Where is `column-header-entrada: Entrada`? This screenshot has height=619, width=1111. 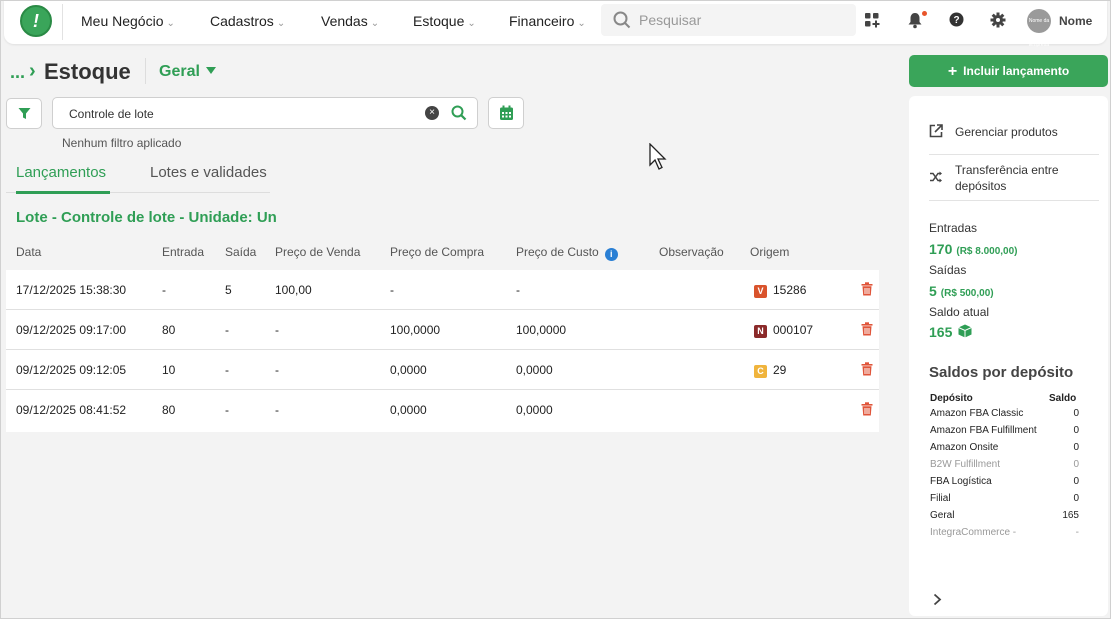 column-header-entrada: Entrada is located at coordinates (183, 252).